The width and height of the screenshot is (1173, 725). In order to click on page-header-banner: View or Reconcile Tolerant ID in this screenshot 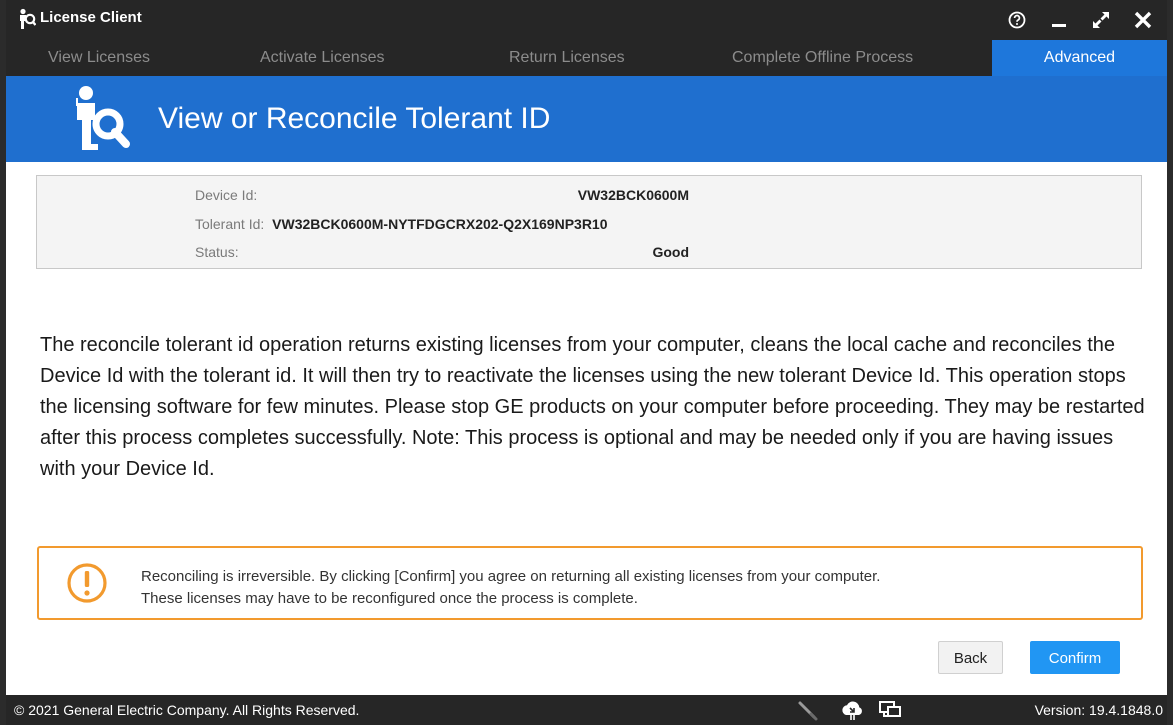, I will do `click(586, 119)`.